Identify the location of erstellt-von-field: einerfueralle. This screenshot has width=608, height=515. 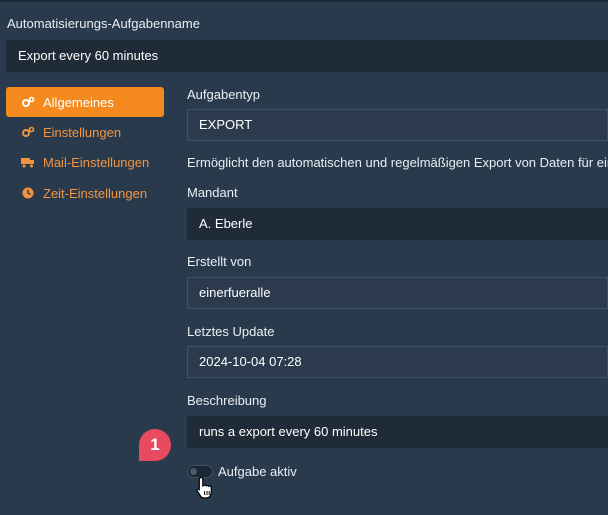
(397, 293).